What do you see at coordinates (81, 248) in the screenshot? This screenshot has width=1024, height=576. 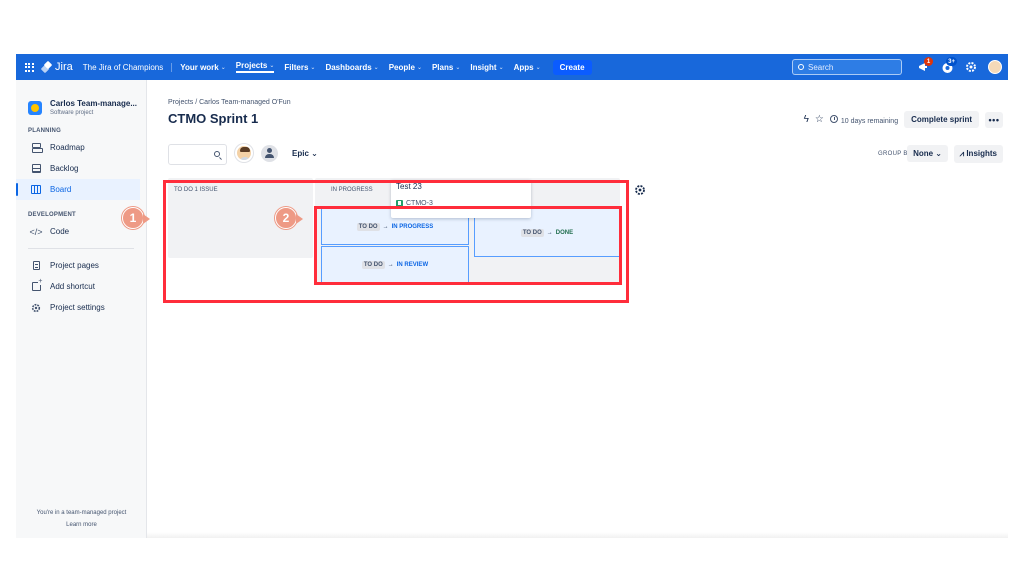 I see `sidebar-divider` at bounding box center [81, 248].